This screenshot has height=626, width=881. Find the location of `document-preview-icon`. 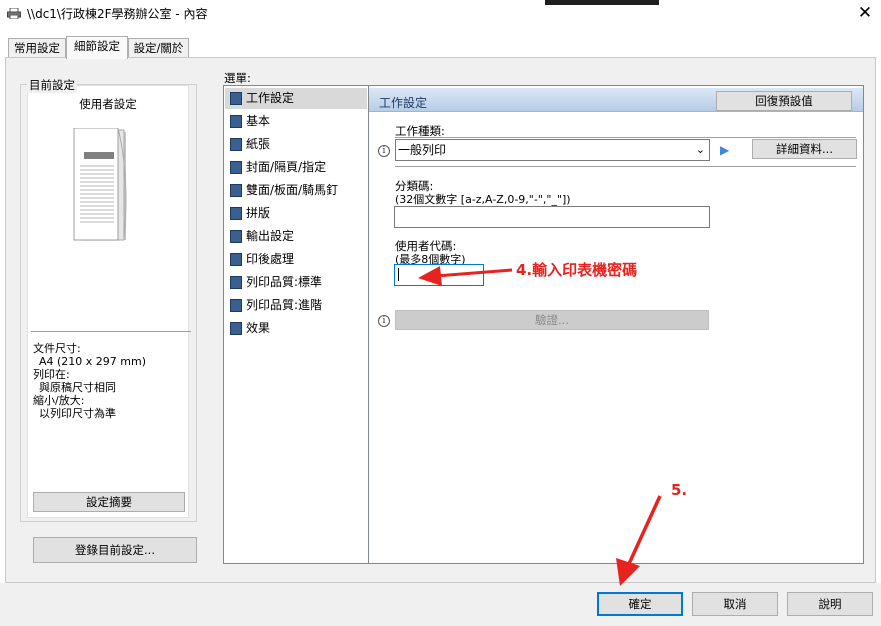

document-preview-icon is located at coordinates (100, 184).